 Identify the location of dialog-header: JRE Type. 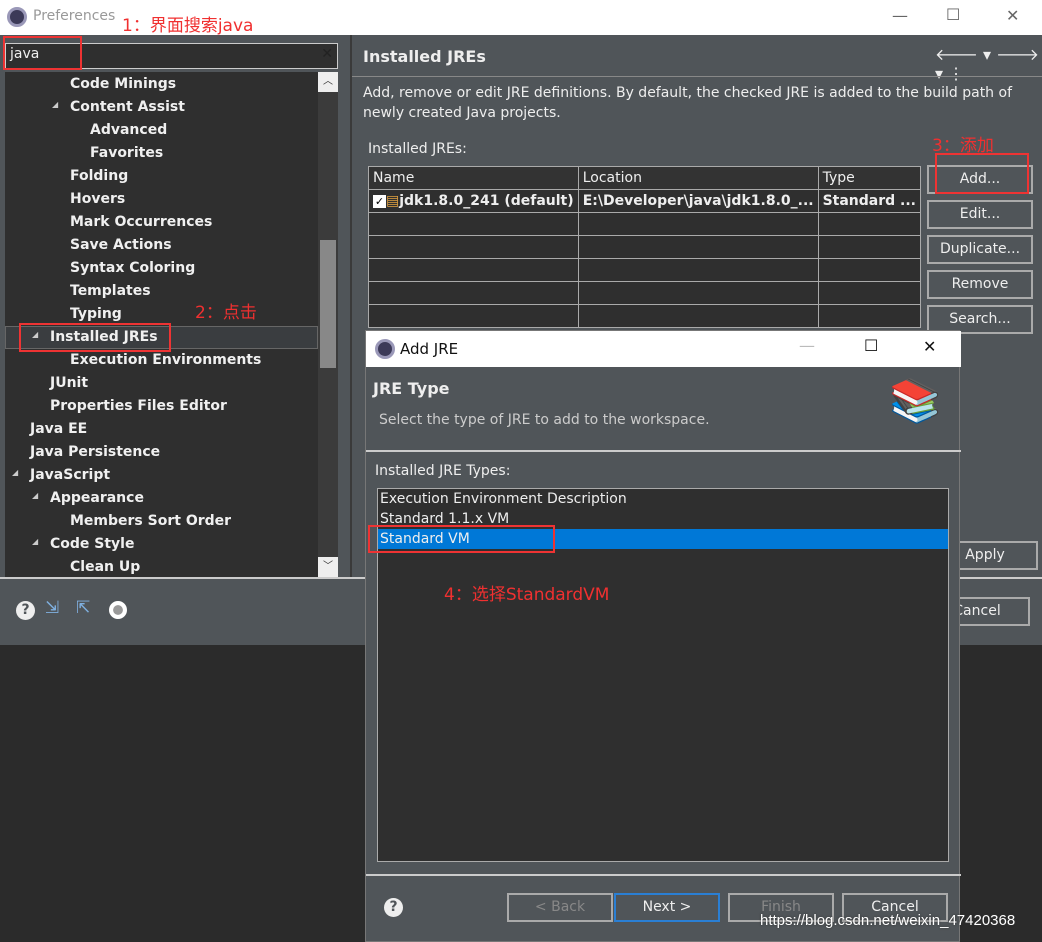
(411, 388).